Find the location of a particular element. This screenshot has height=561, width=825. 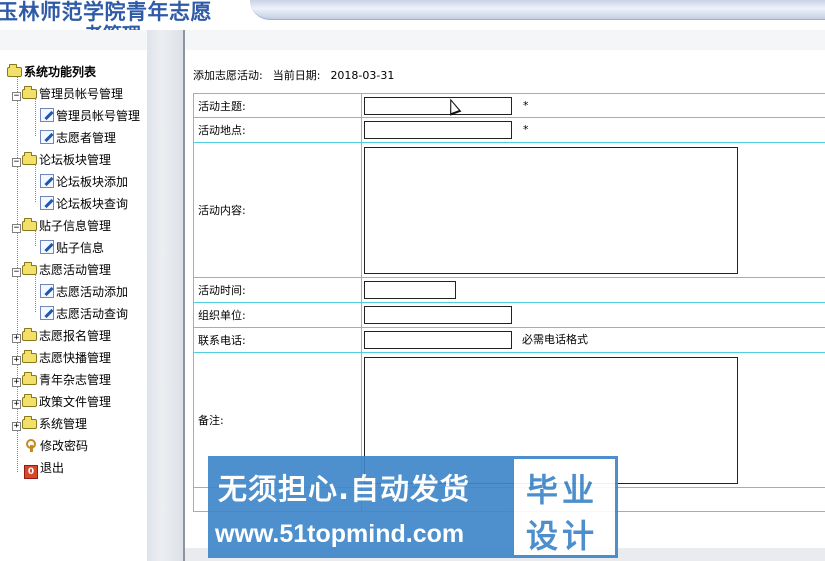

tree-group-volunteer-activities: − 志愿活动管理 is located at coordinates (61, 270).